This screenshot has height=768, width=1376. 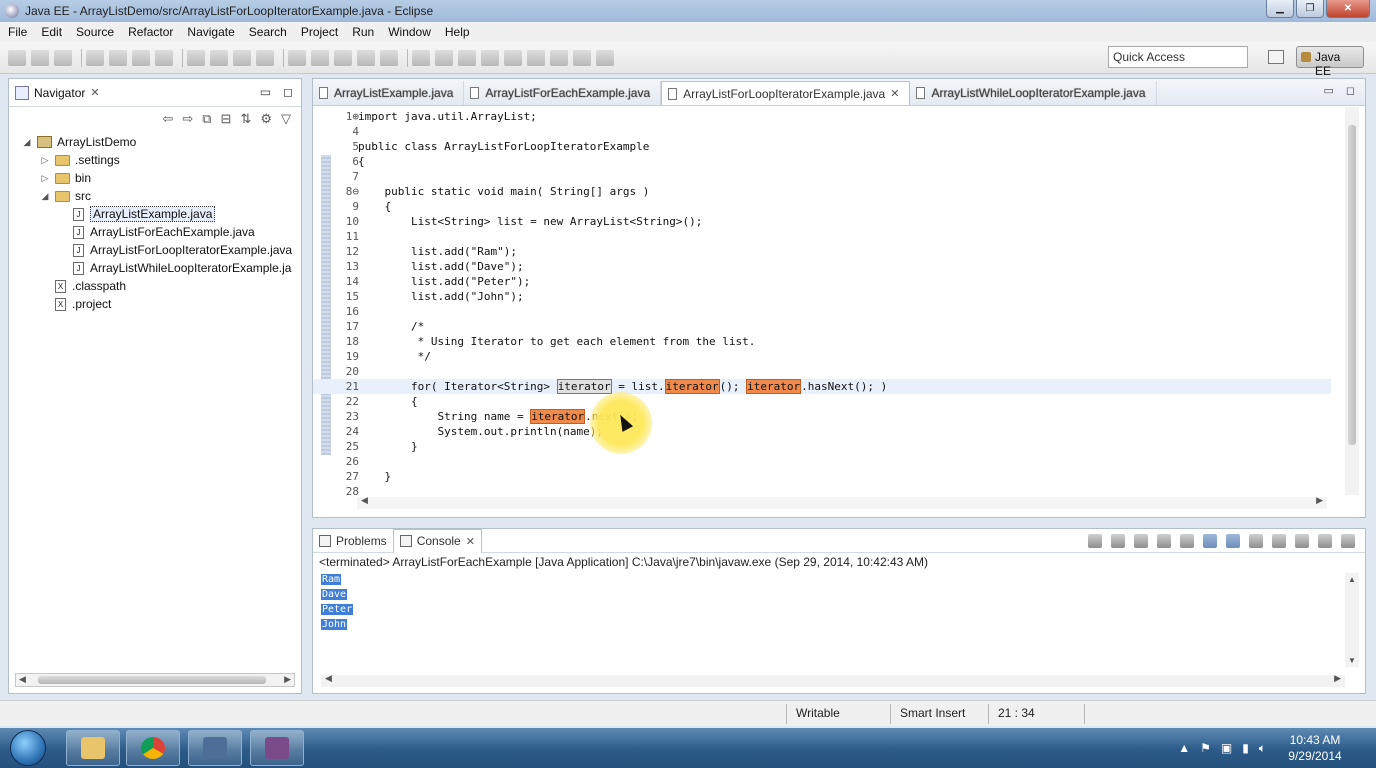 I want to click on tree-item: J ArrayListExample.java, so click(x=155, y=214).